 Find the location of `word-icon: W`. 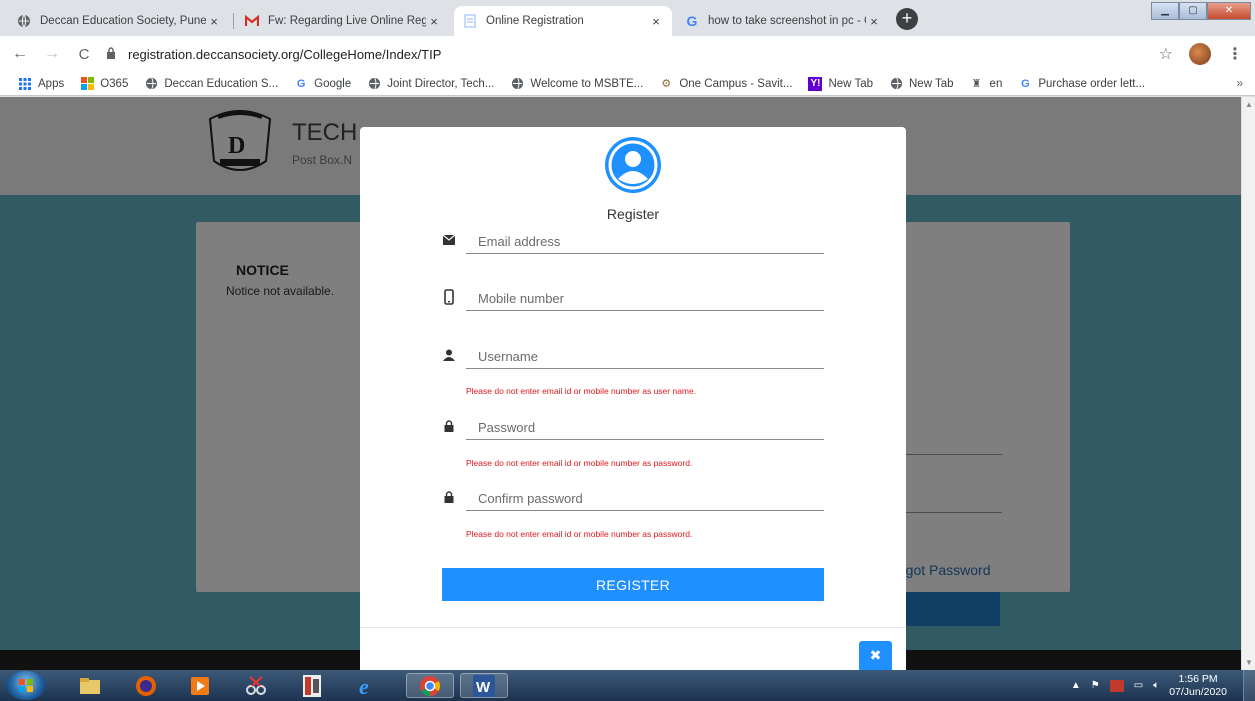

word-icon: W is located at coordinates (484, 685).